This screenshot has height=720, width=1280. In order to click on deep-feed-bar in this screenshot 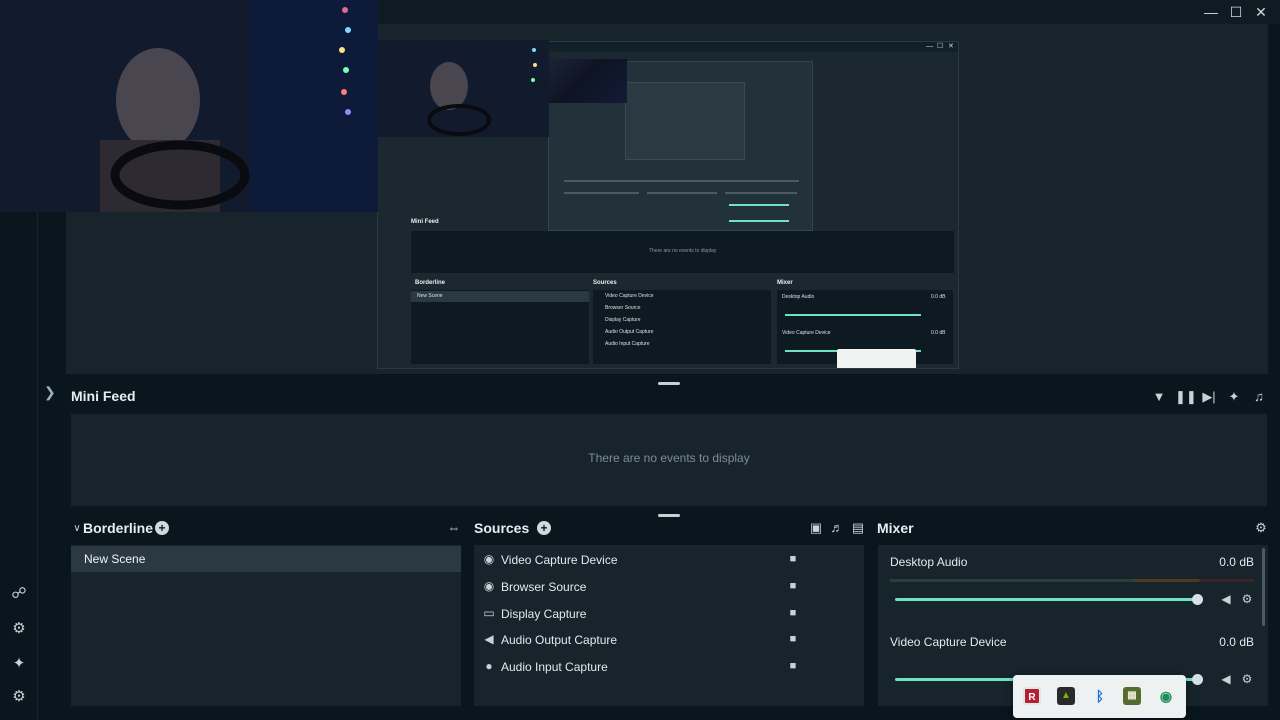, I will do `click(681, 181)`.